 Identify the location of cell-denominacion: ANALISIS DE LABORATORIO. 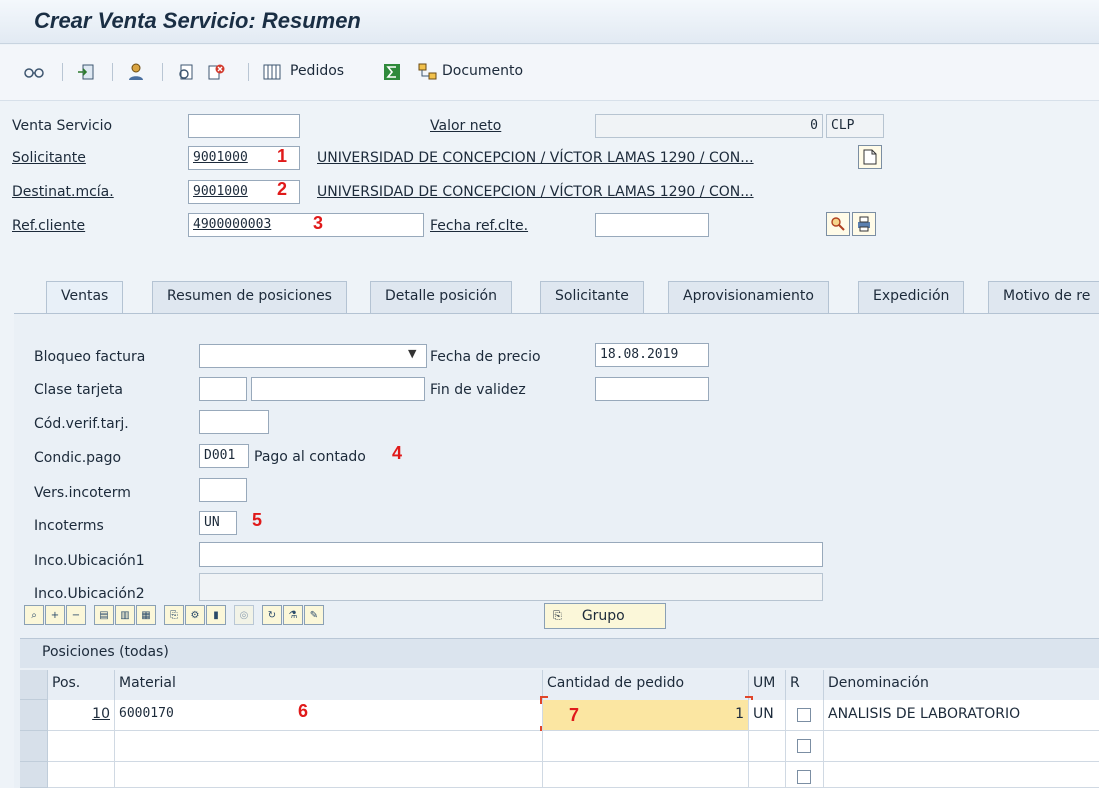
(961, 715).